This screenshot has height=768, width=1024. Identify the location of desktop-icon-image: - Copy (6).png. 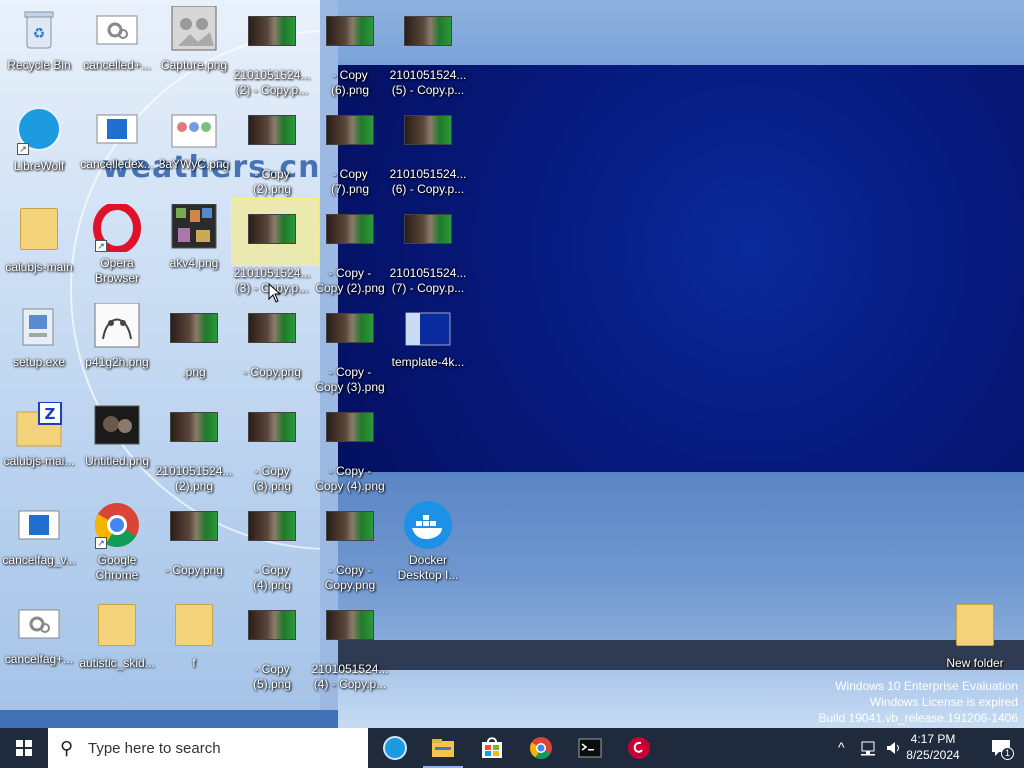
(350, 52).